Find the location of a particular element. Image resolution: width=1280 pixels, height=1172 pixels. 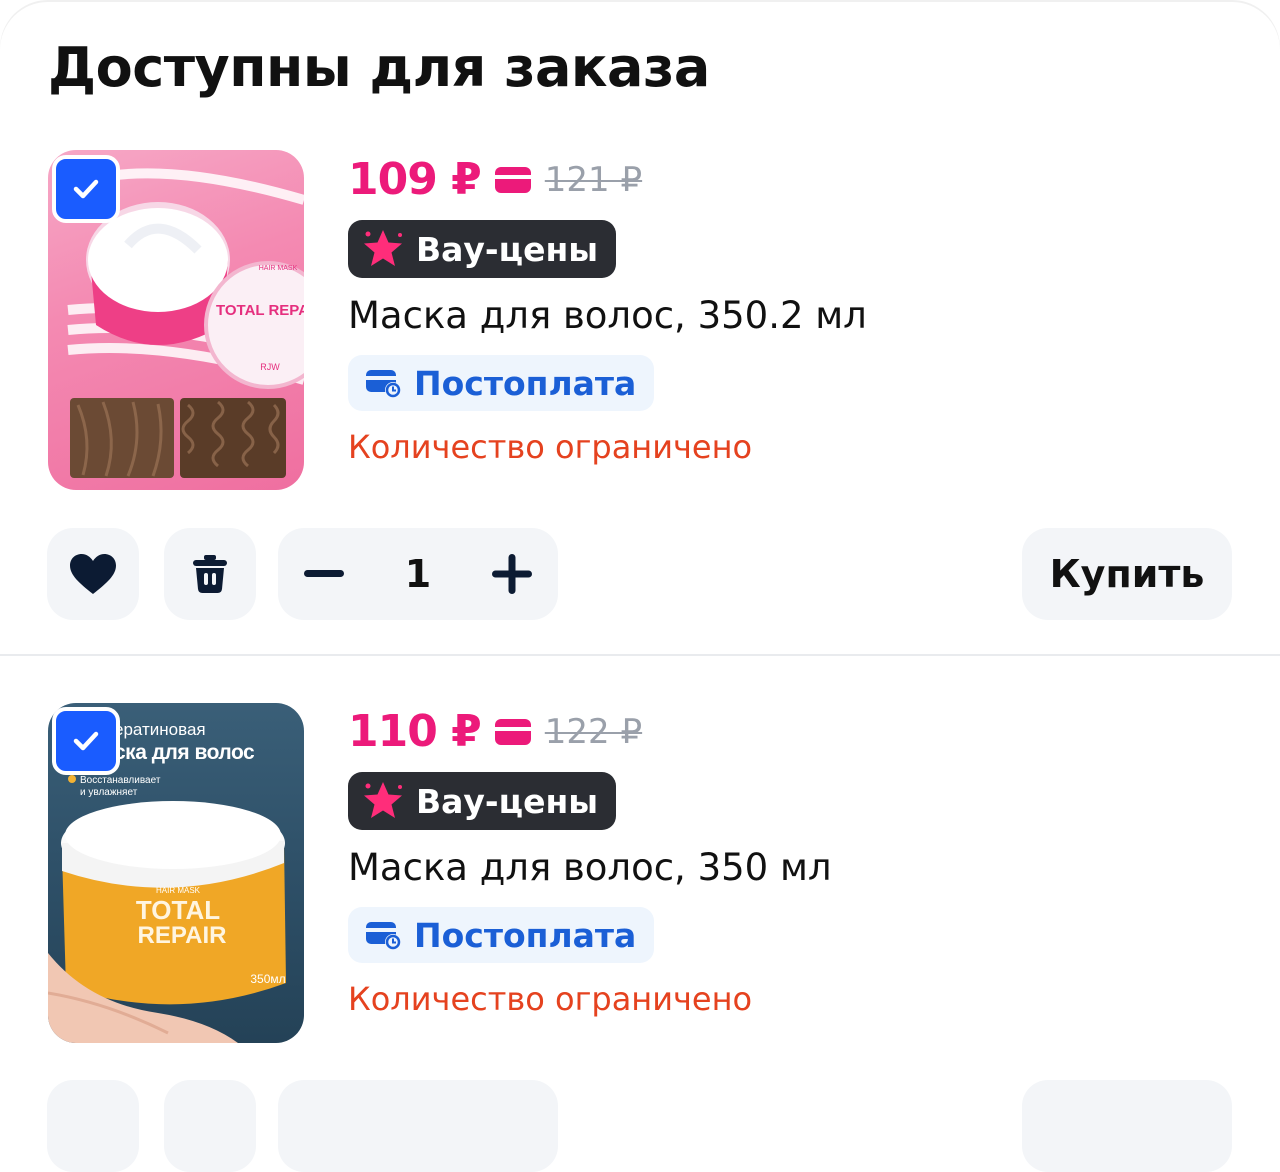

image-subline-2: и увлажняет is located at coordinates (109, 792).